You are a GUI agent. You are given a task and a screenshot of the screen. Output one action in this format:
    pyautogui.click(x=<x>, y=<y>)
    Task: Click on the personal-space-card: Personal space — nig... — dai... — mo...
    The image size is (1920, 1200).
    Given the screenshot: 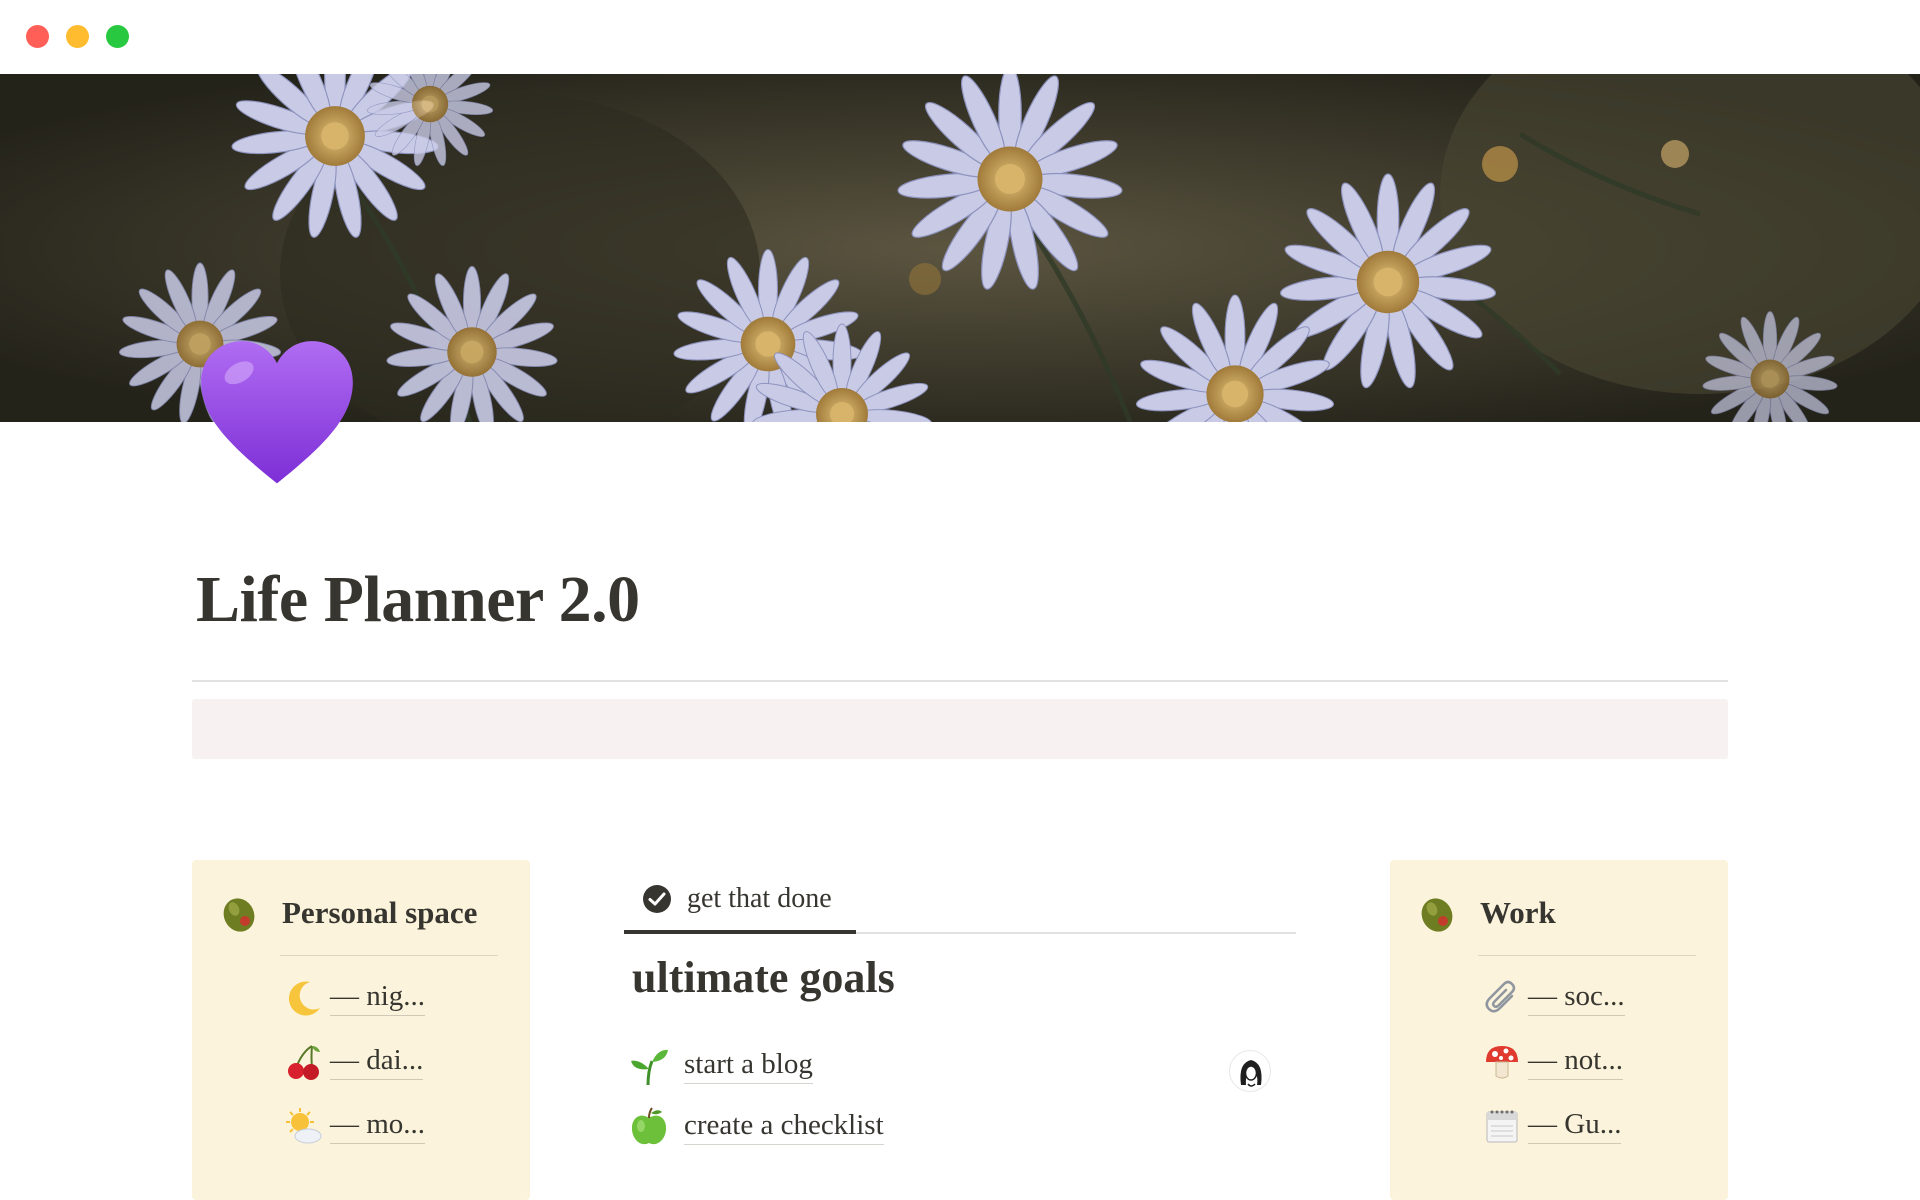 What is the action you would take?
    pyautogui.click(x=361, y=1030)
    